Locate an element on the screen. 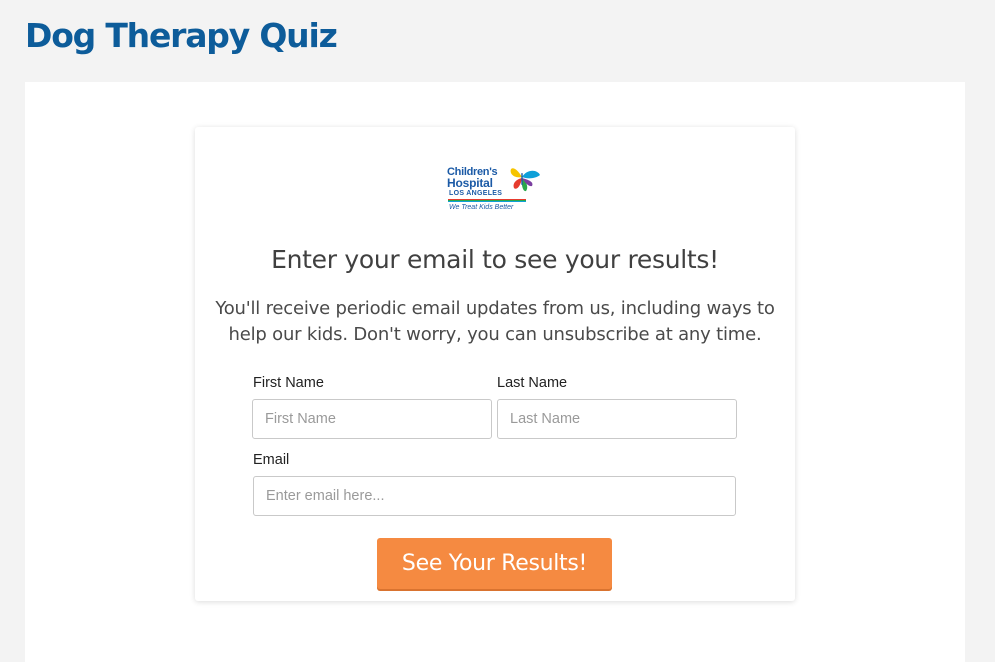 Image resolution: width=995 pixels, height=662 pixels. first-name-label: First Name is located at coordinates (288, 383).